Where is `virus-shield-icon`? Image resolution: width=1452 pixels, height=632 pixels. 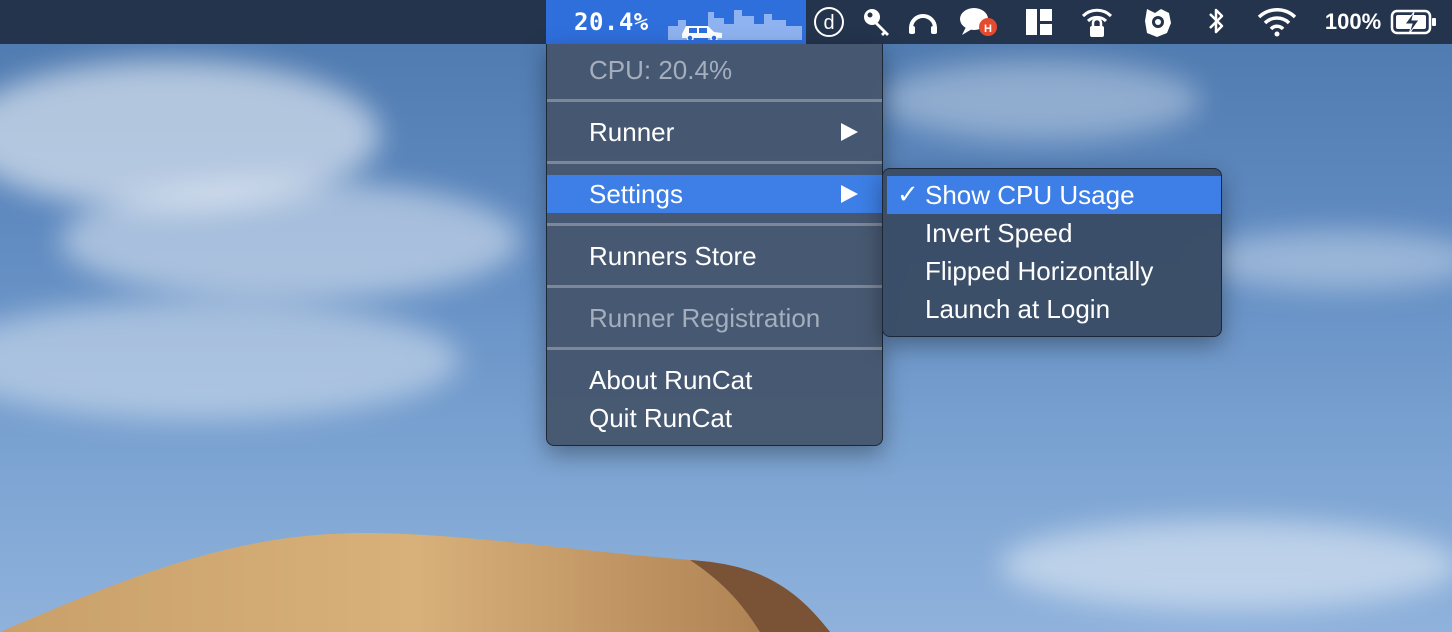
virus-shield-icon is located at coordinates (1158, 22).